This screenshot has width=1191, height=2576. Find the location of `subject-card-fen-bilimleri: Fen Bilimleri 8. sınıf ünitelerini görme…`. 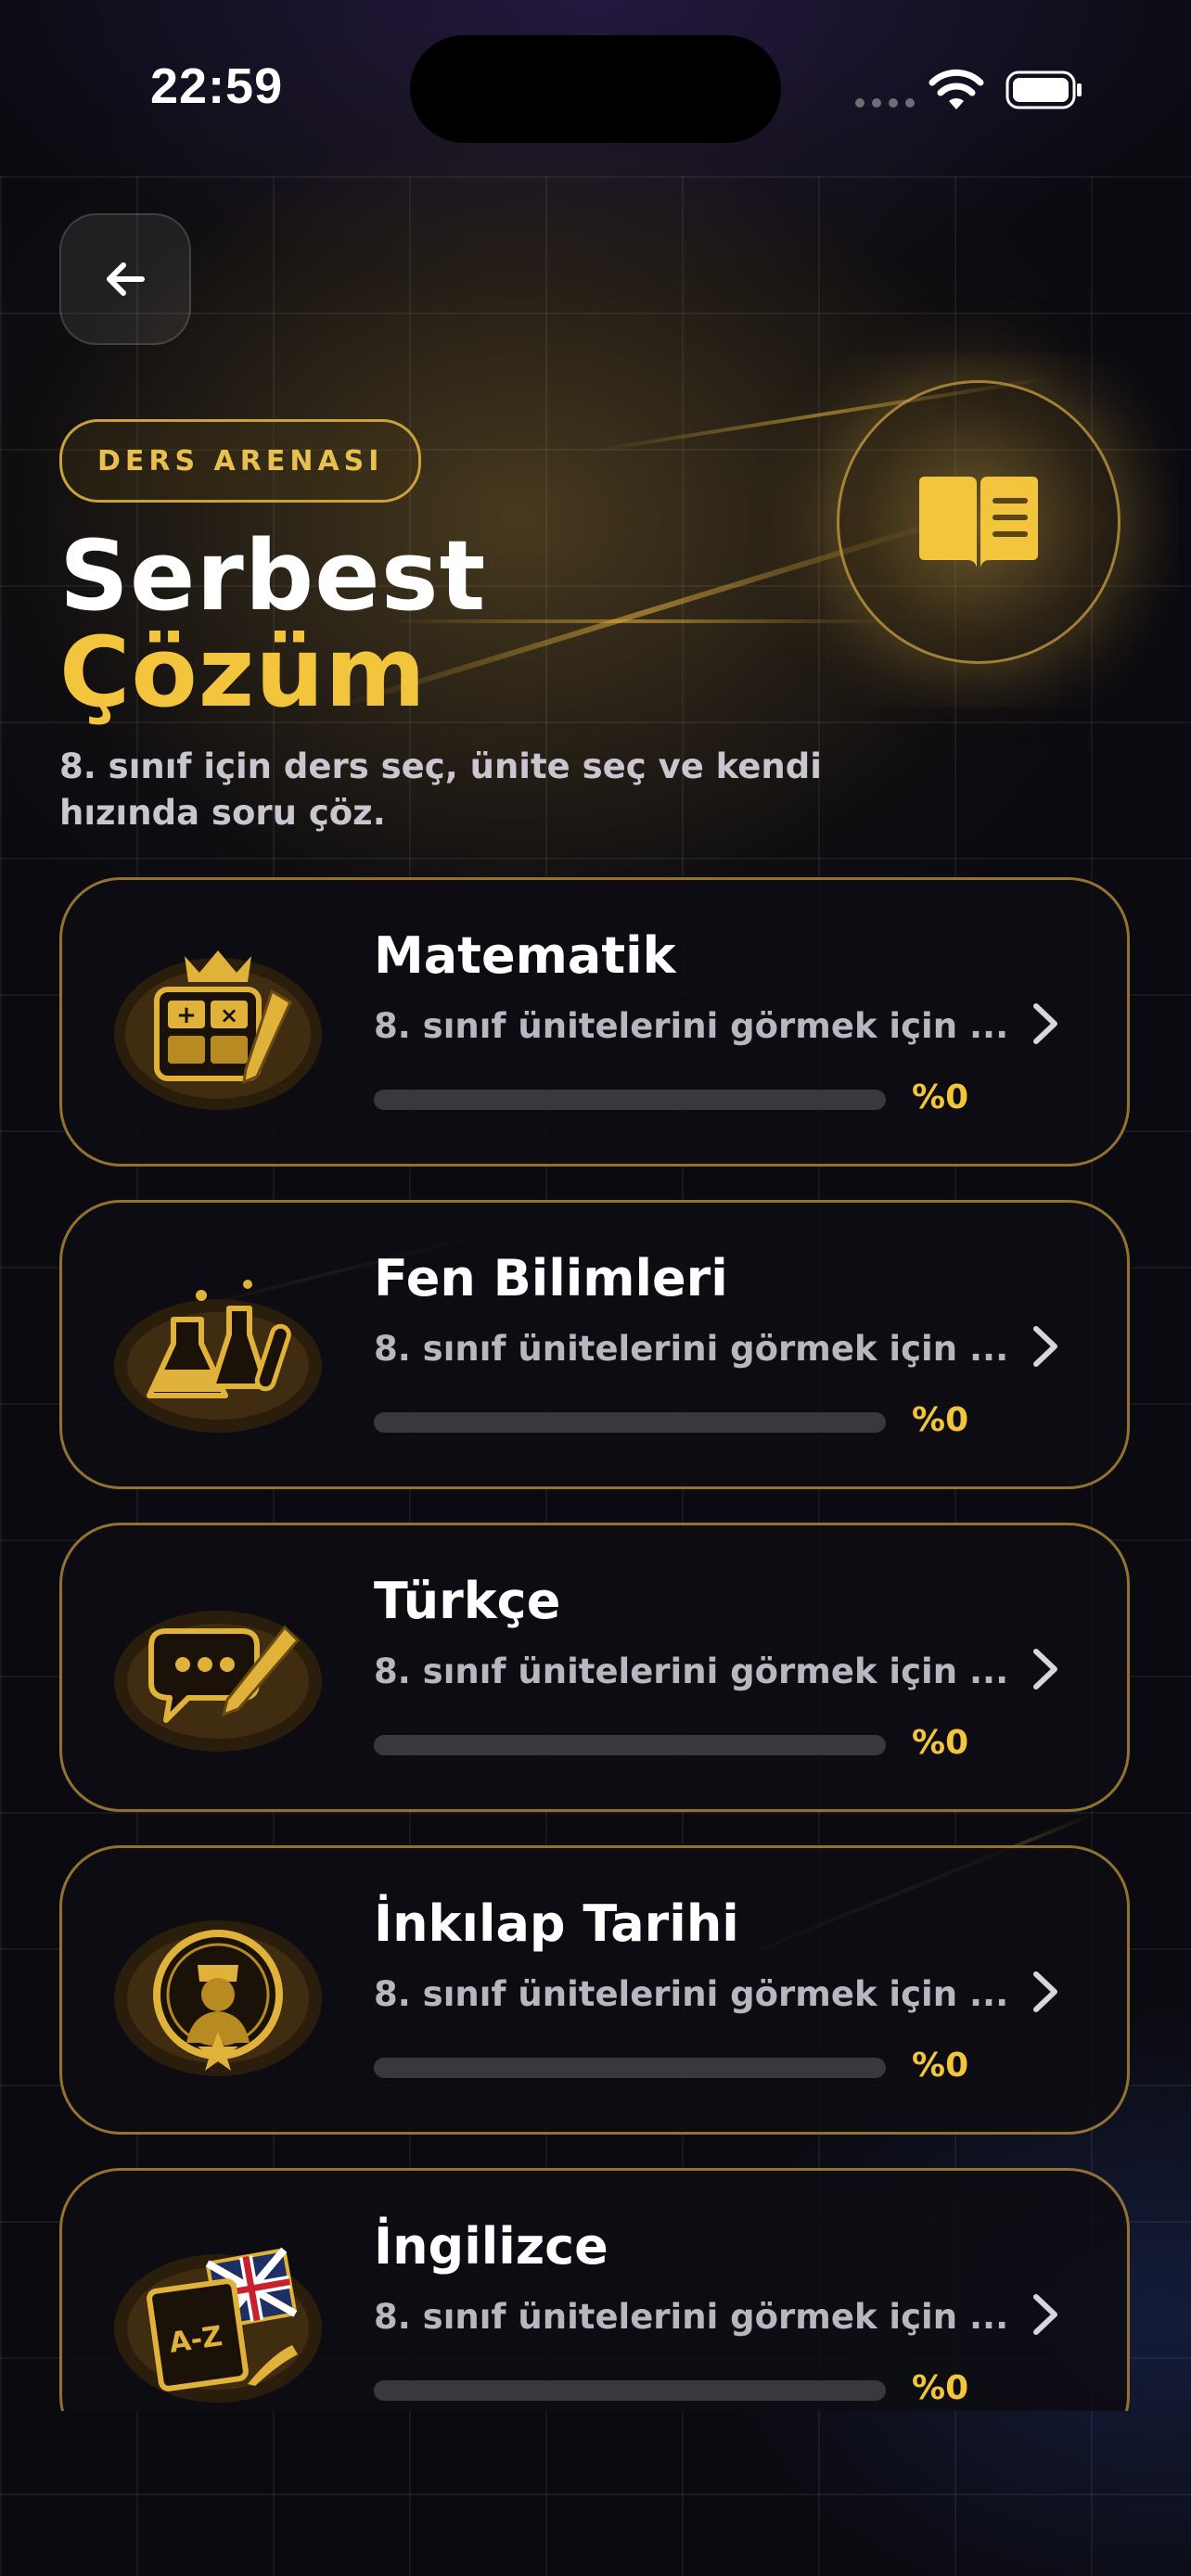

subject-card-fen-bilimleri: Fen Bilimleri 8. sınıf ünitelerini görme… is located at coordinates (594, 1344).